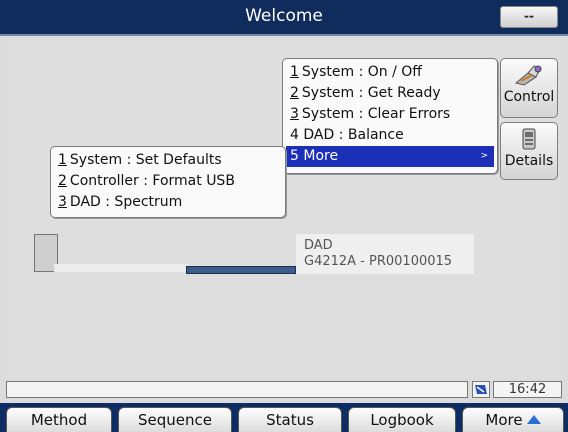 Image resolution: width=568 pixels, height=432 pixels. I want to click on menu-item-set-defaults: 1 System : Set Defaults, so click(168, 160).